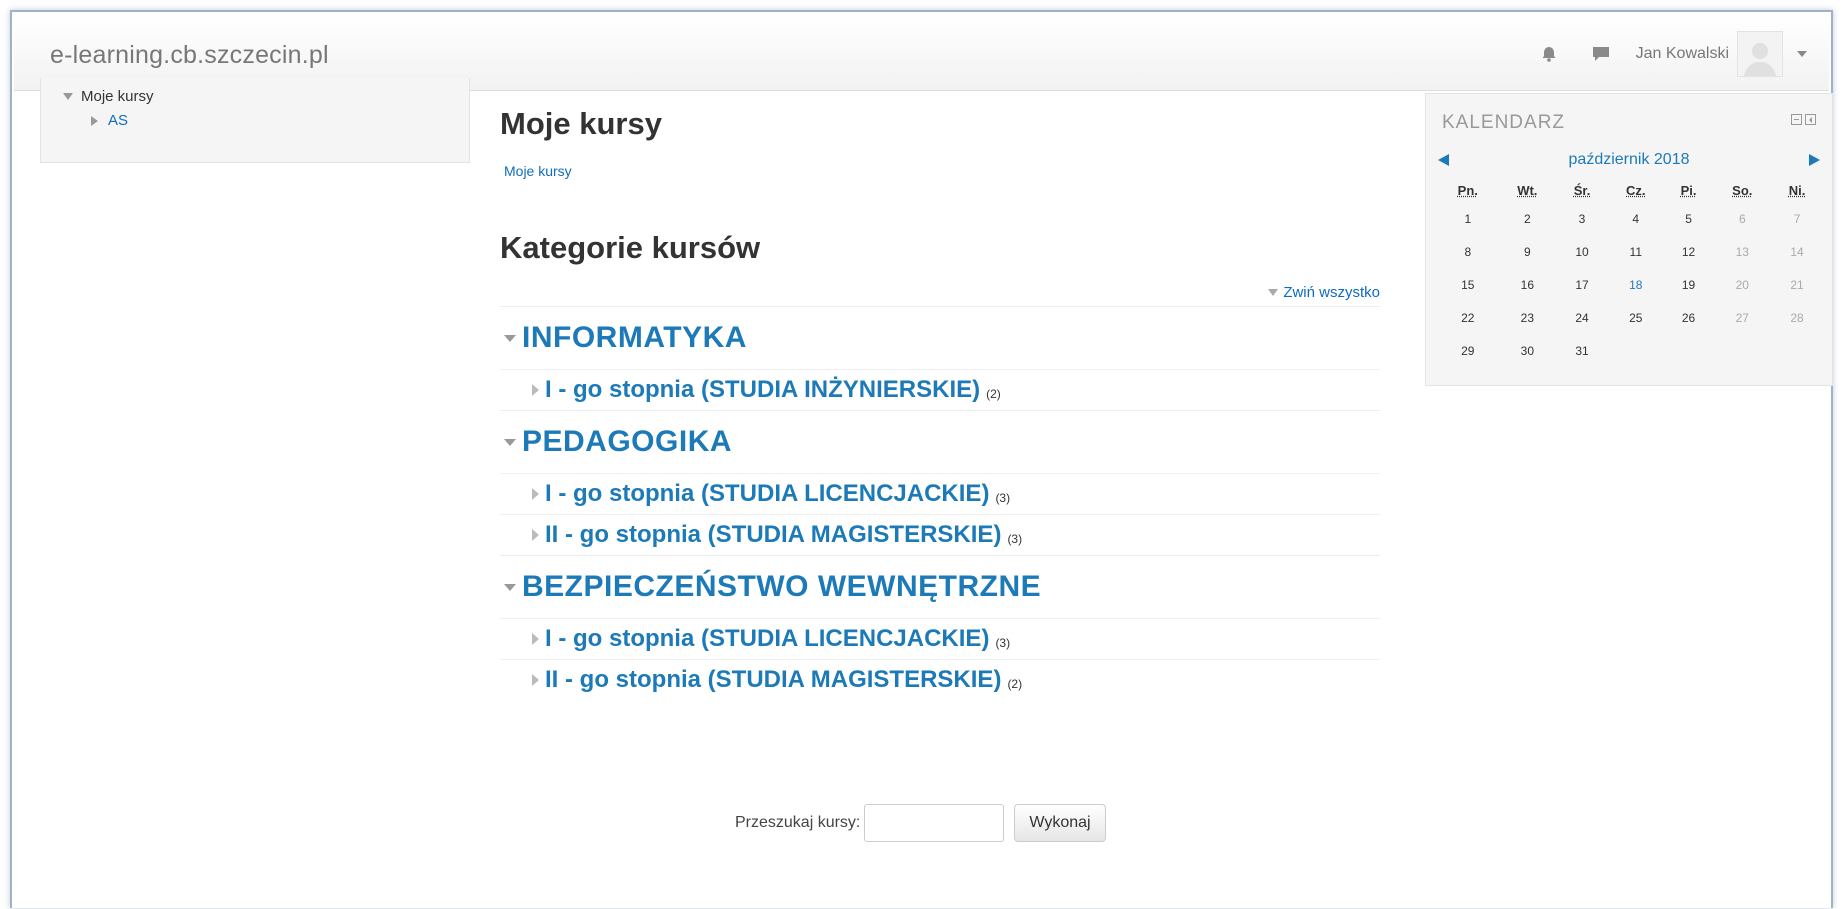 The width and height of the screenshot is (1845, 909). Describe the element at coordinates (1528, 317) in the screenshot. I see `day-cell: 23` at that location.